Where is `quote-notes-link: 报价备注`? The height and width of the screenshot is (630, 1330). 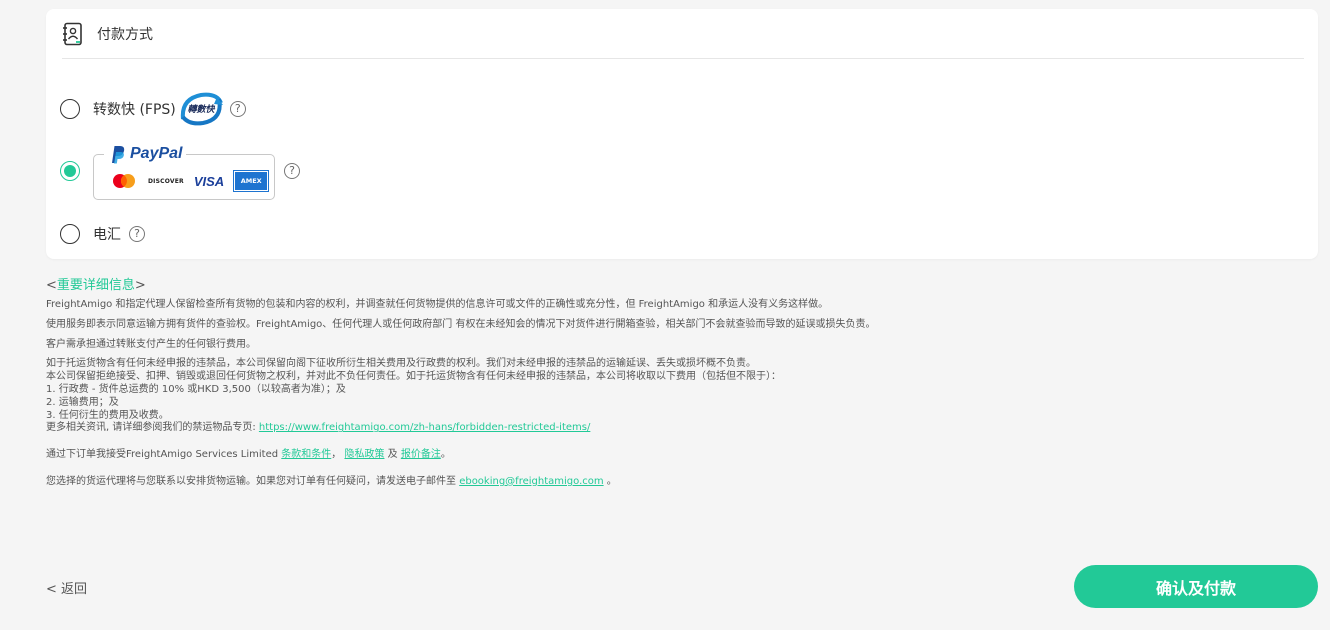
quote-notes-link: 报价备注 is located at coordinates (421, 454).